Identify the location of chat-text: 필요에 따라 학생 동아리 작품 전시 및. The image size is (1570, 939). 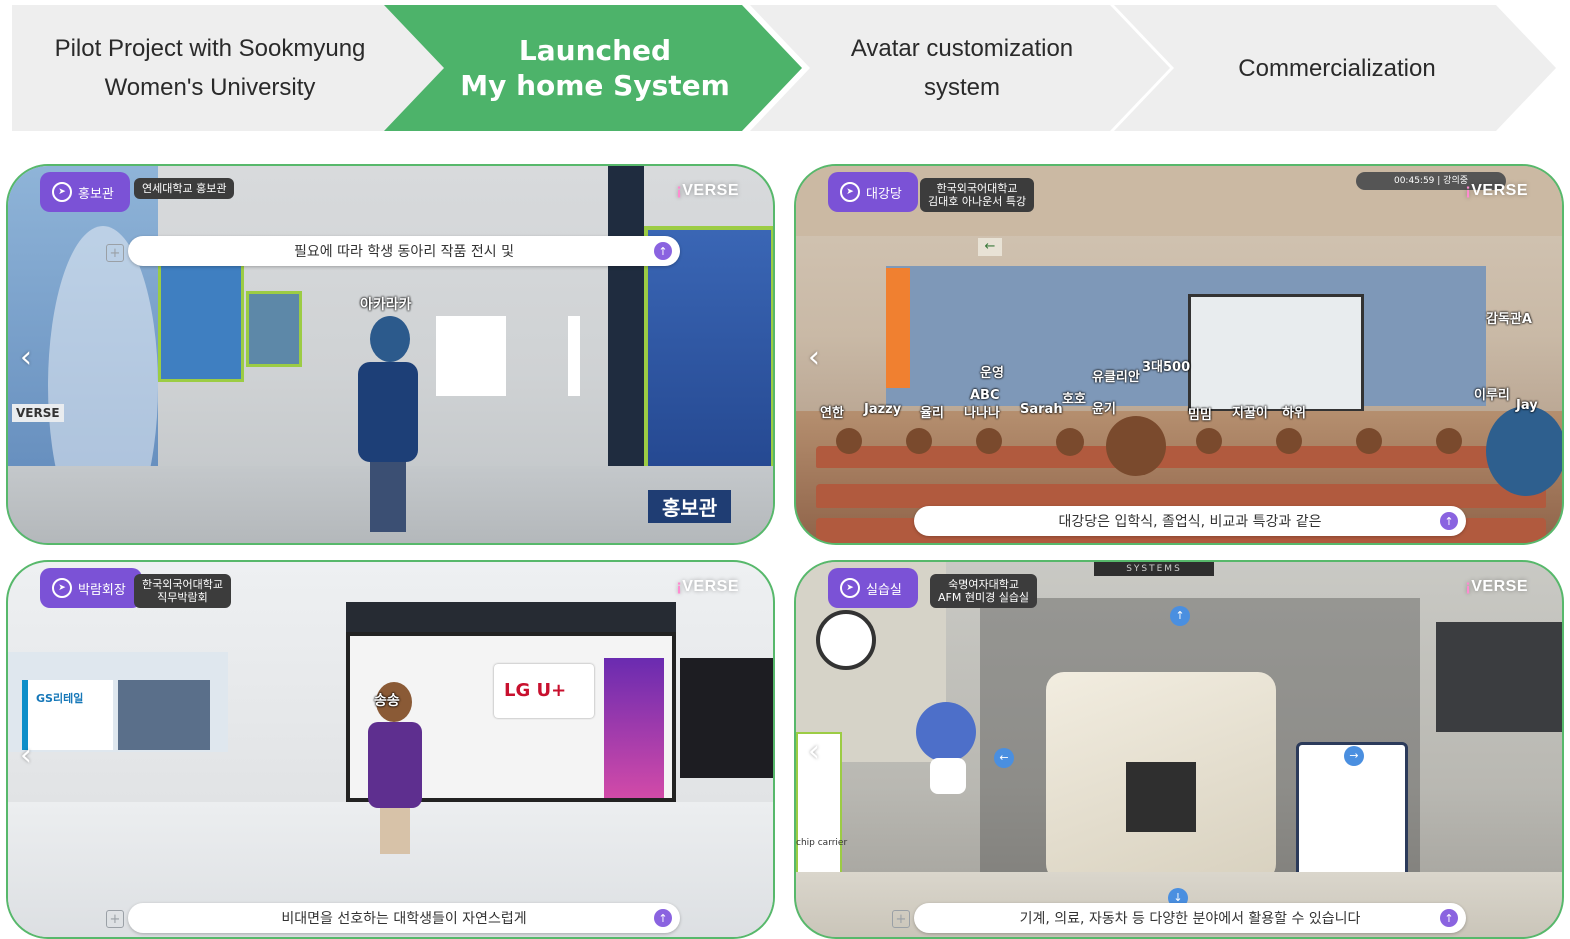
(404, 252).